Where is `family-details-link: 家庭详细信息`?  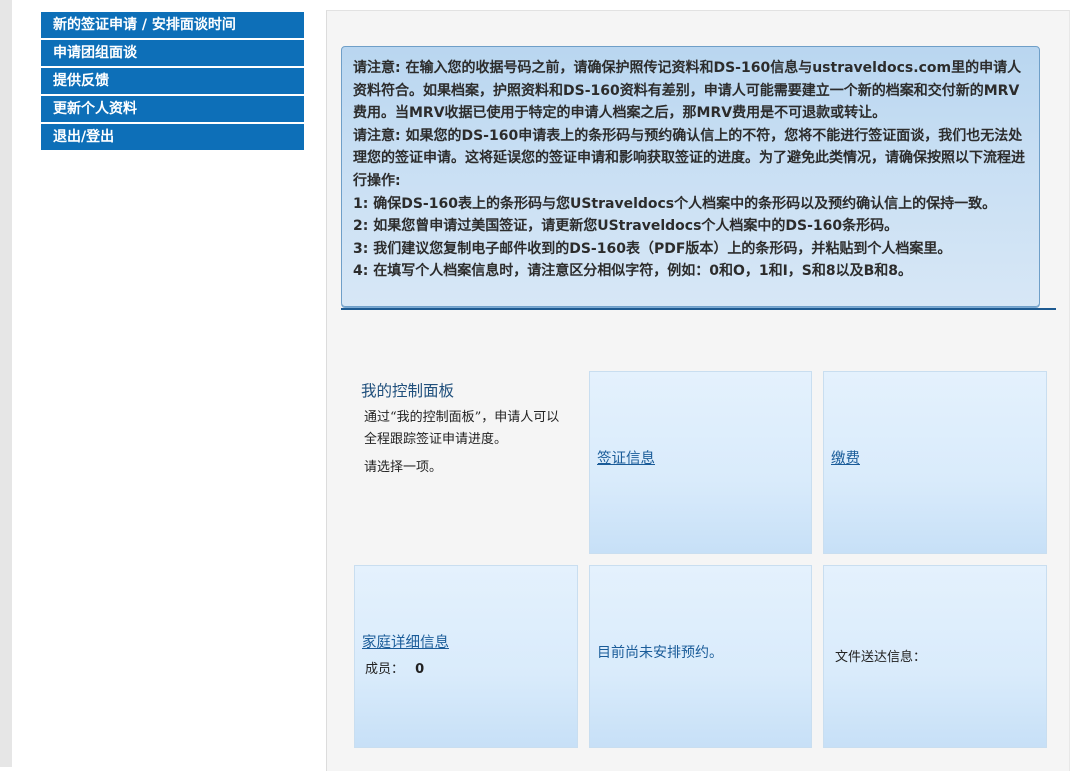
family-details-link: 家庭详细信息 is located at coordinates (405, 641).